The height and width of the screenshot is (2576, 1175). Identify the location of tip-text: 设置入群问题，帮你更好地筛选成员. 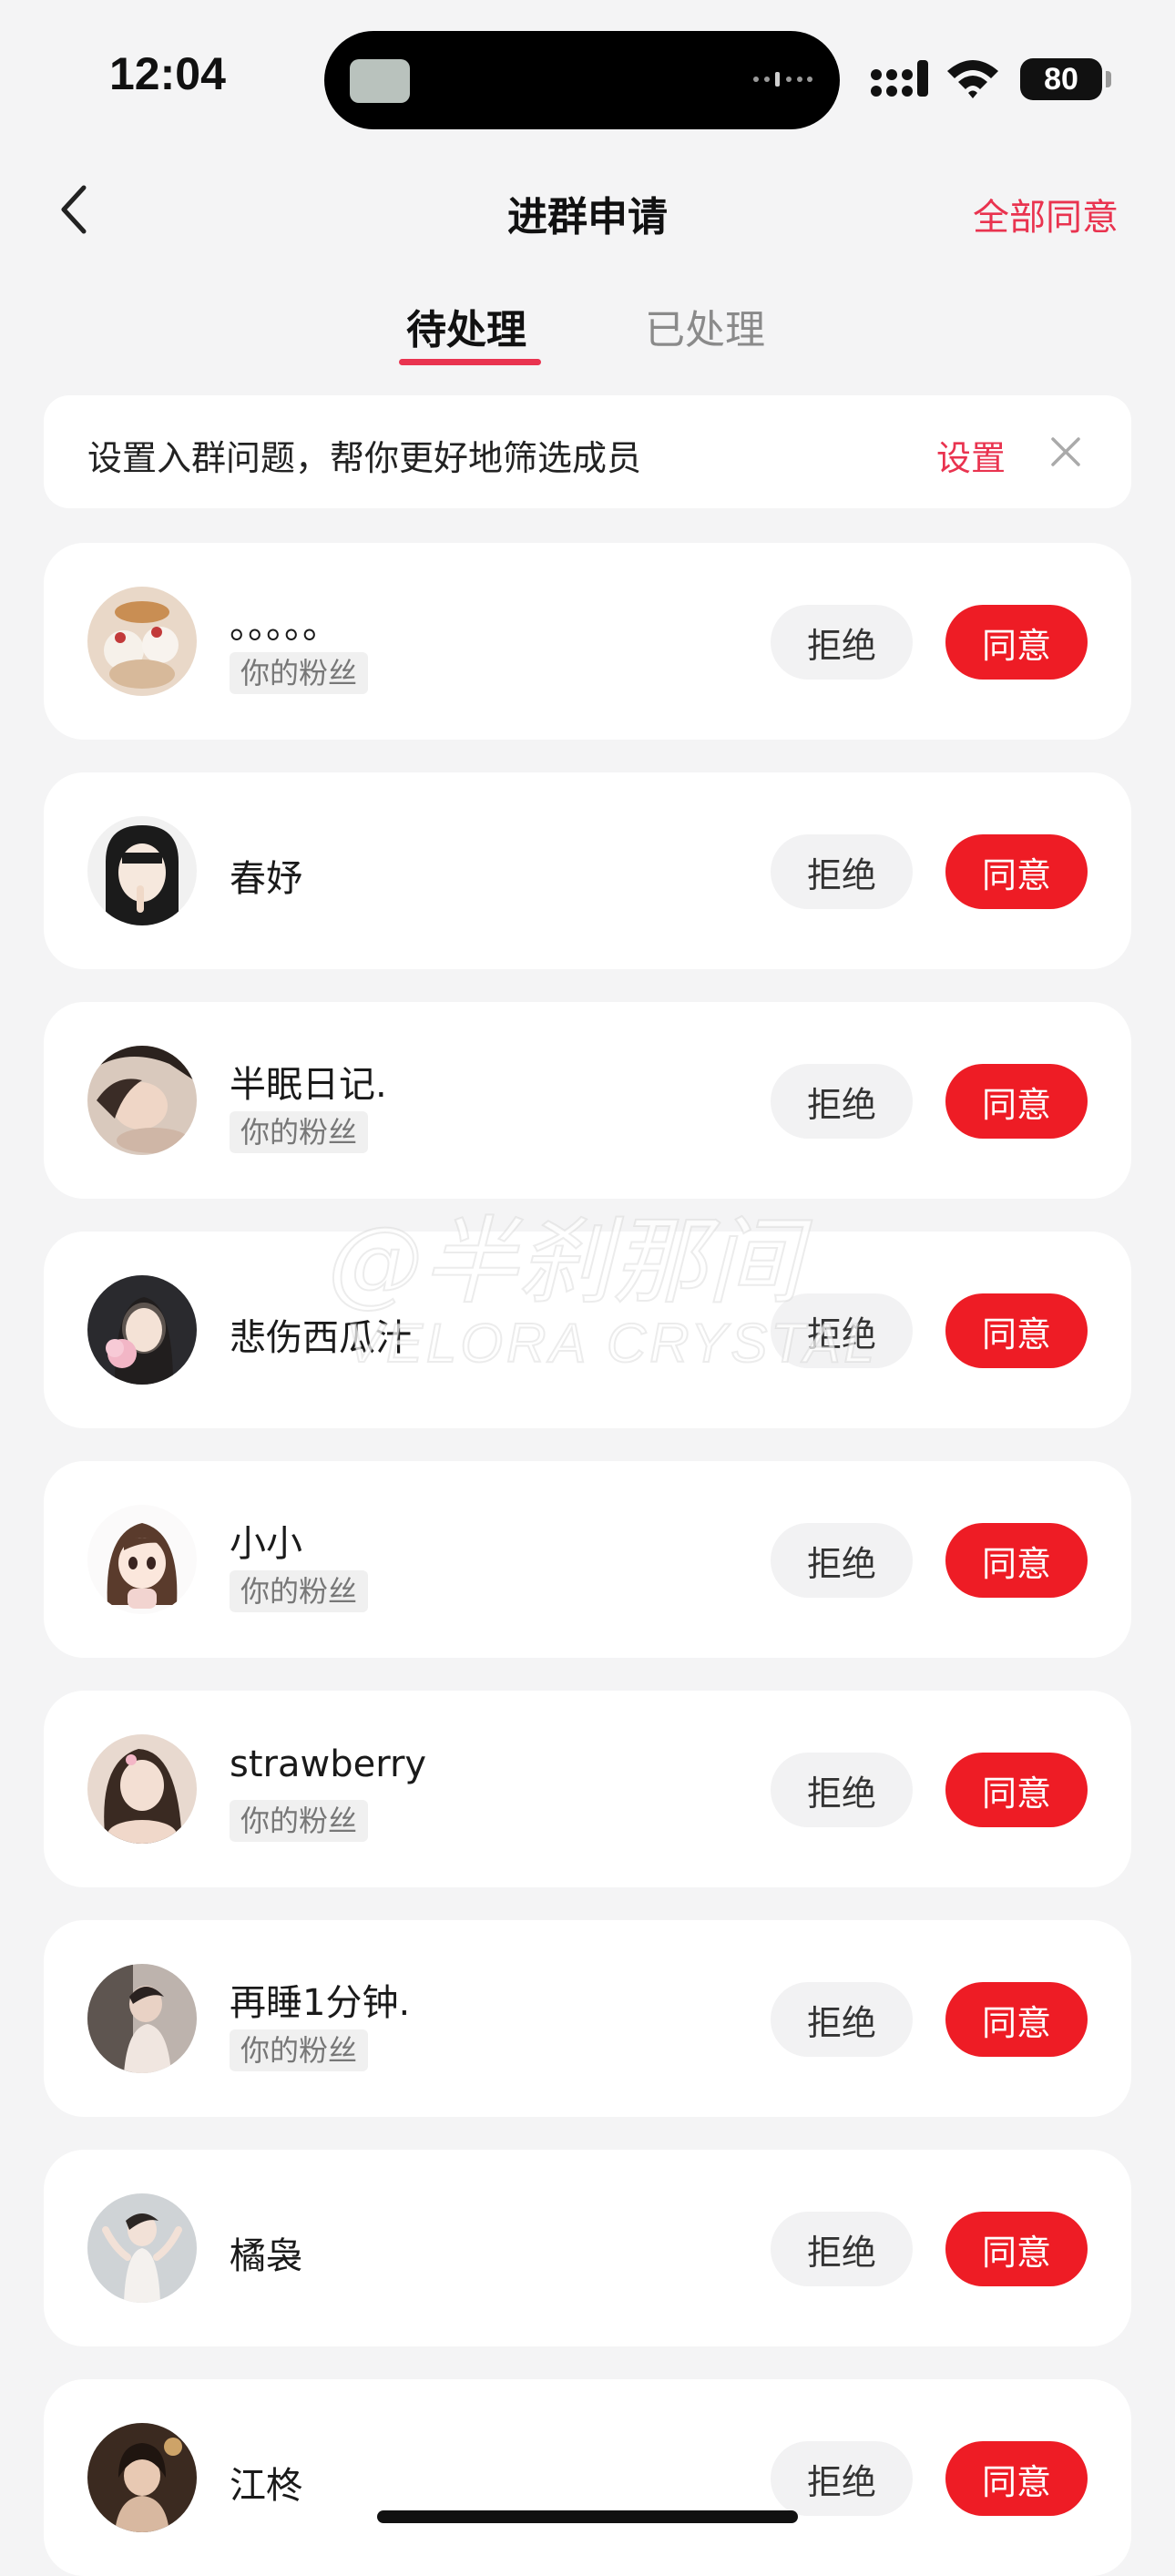
(364, 458).